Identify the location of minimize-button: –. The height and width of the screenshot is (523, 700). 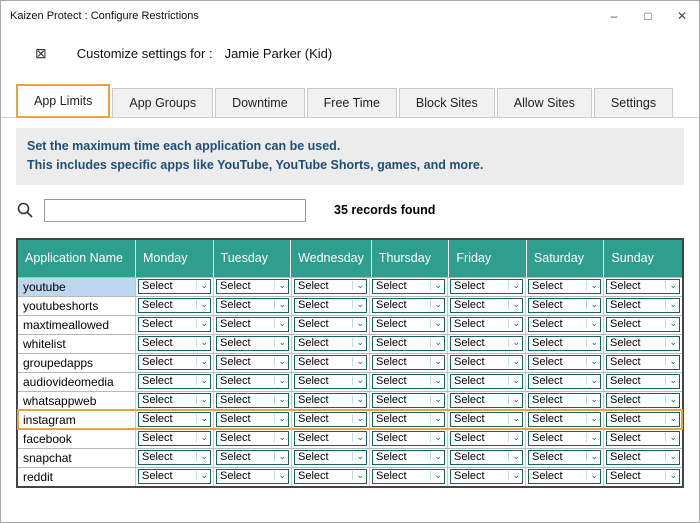
(614, 16).